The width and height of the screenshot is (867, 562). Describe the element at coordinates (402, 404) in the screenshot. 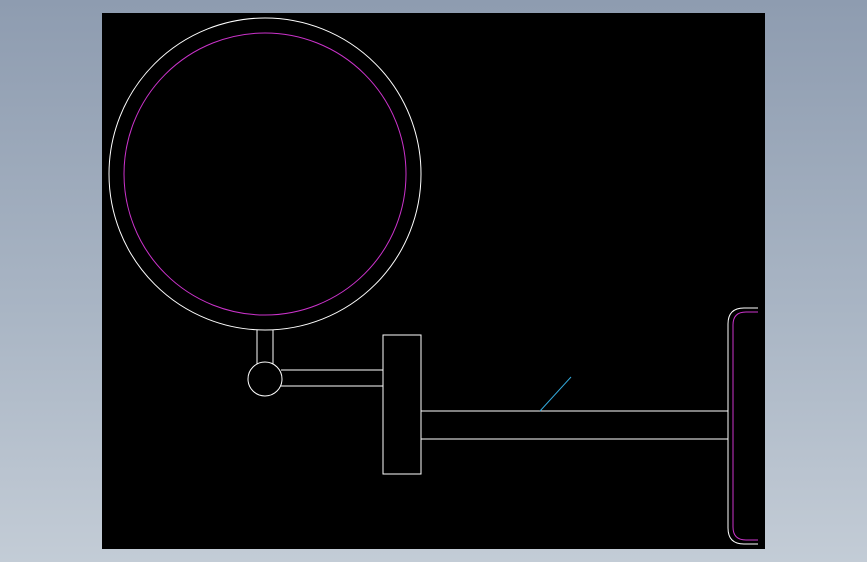

I see `hinge-block` at that location.